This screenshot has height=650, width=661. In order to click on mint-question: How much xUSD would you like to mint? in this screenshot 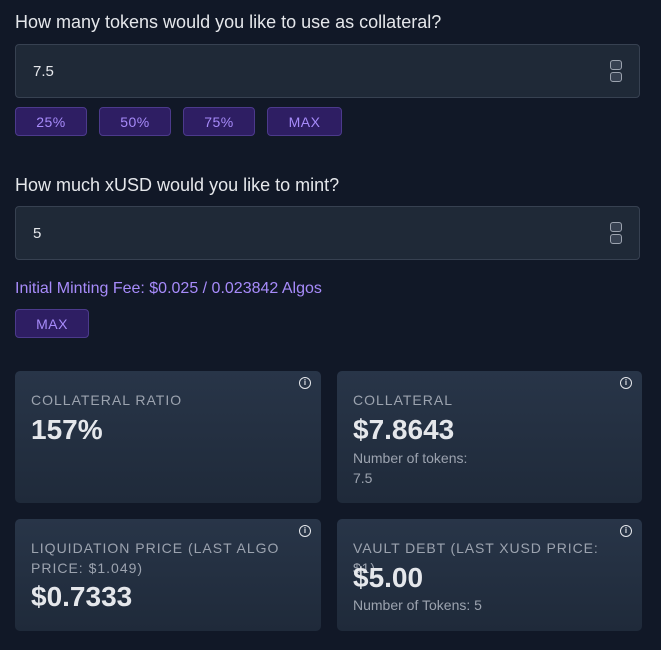, I will do `click(177, 185)`.